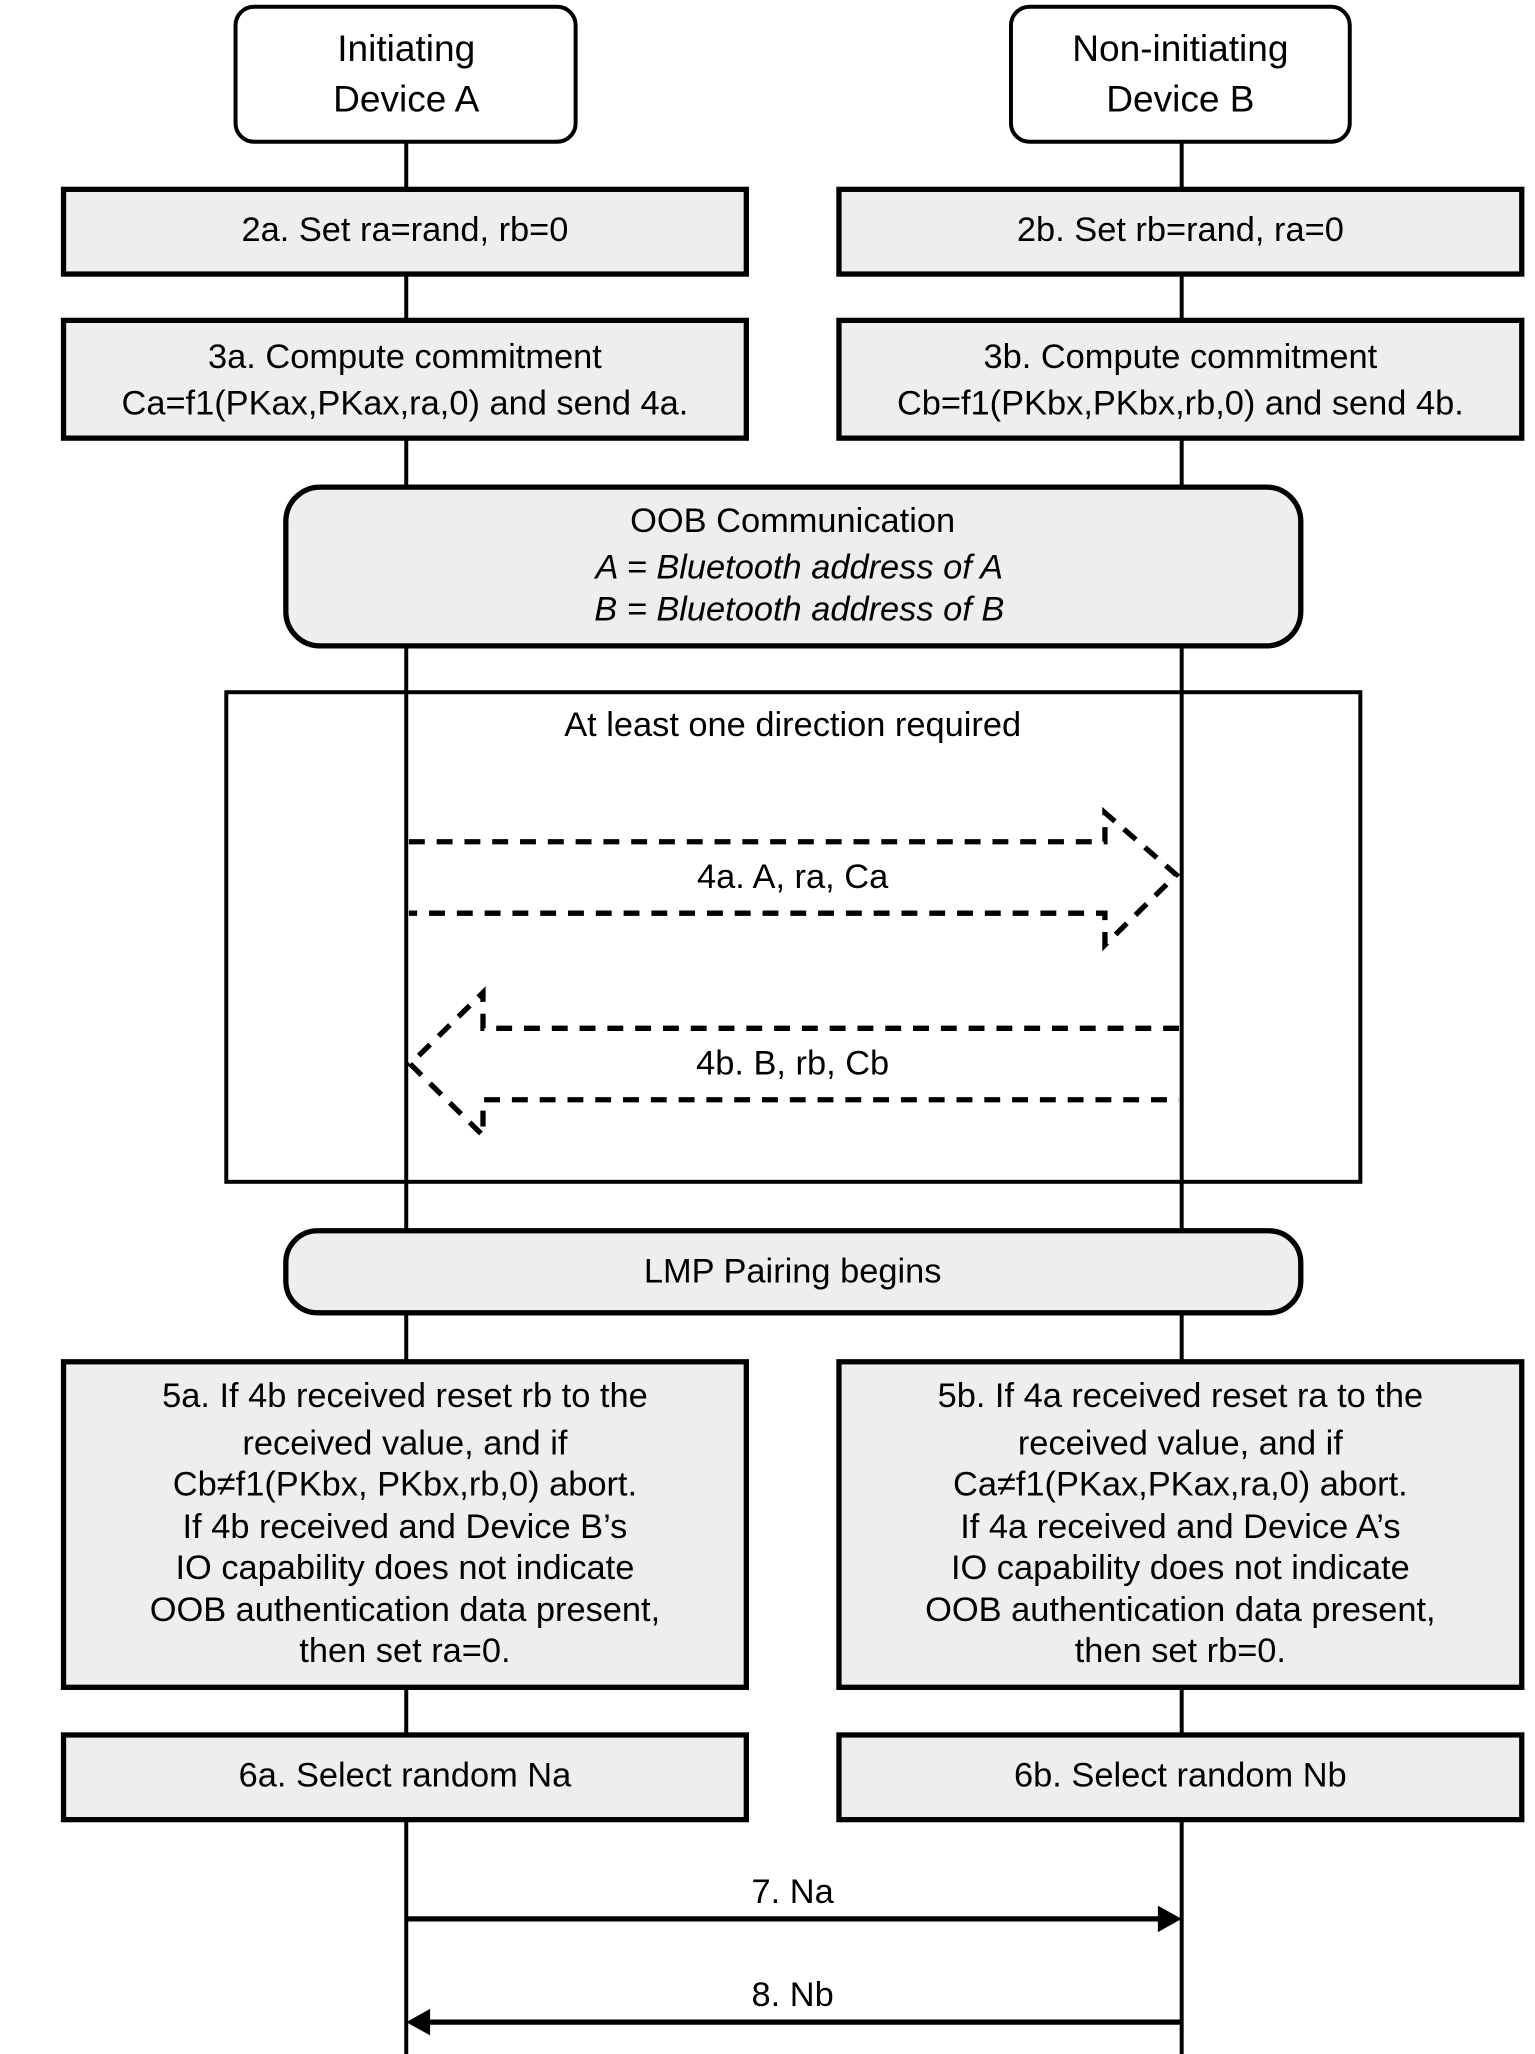  I want to click on step-3a-line2: Ca=f1(PKax,PKax,ra,0) and send 4a., so click(405, 403).